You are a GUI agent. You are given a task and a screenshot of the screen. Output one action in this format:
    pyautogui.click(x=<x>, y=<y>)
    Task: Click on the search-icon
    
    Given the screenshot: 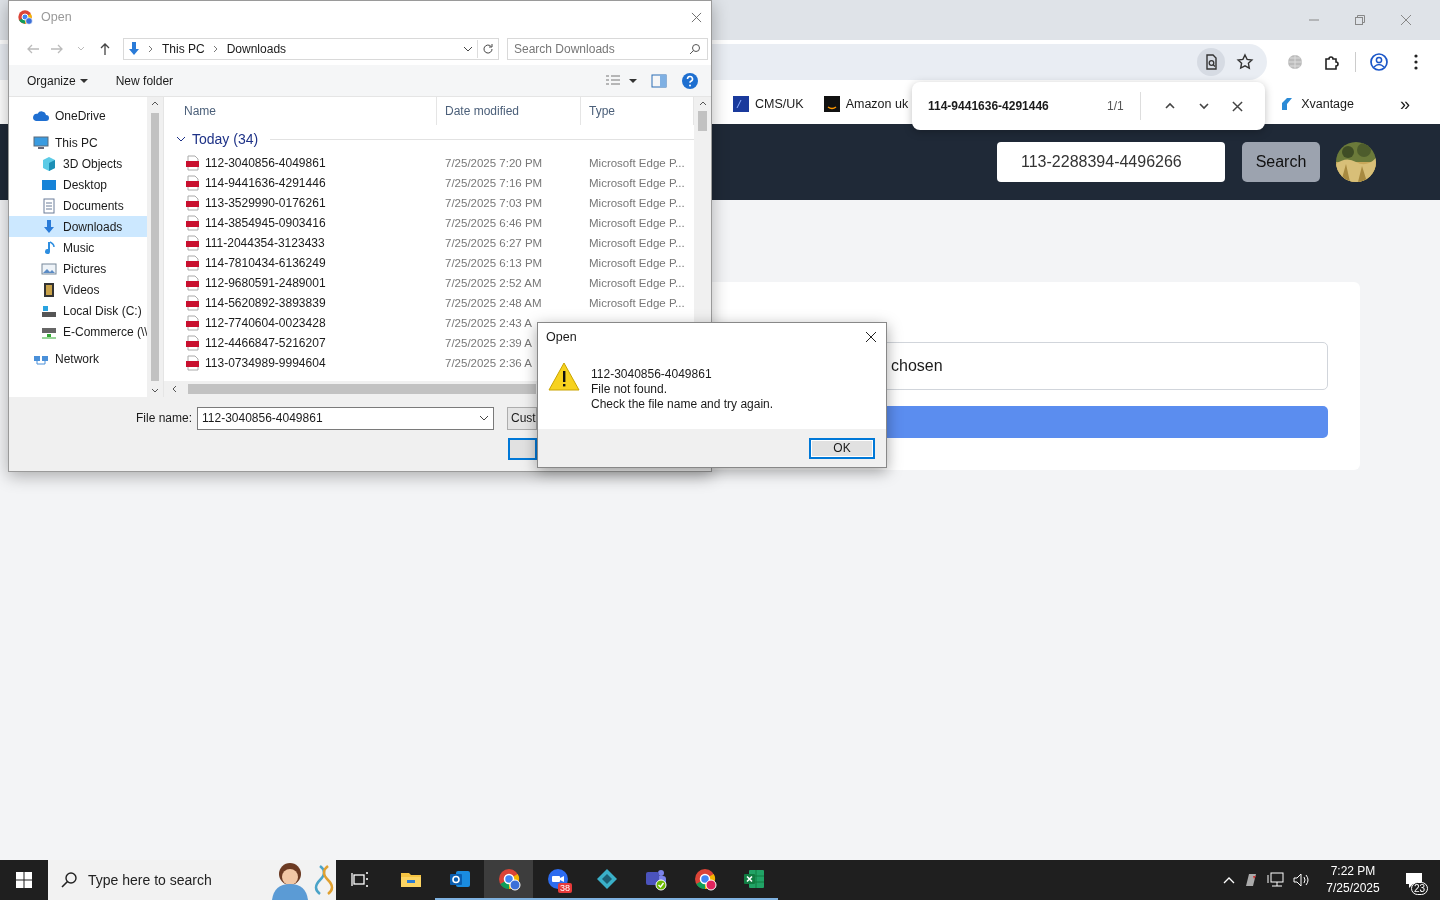 What is the action you would take?
    pyautogui.click(x=695, y=49)
    